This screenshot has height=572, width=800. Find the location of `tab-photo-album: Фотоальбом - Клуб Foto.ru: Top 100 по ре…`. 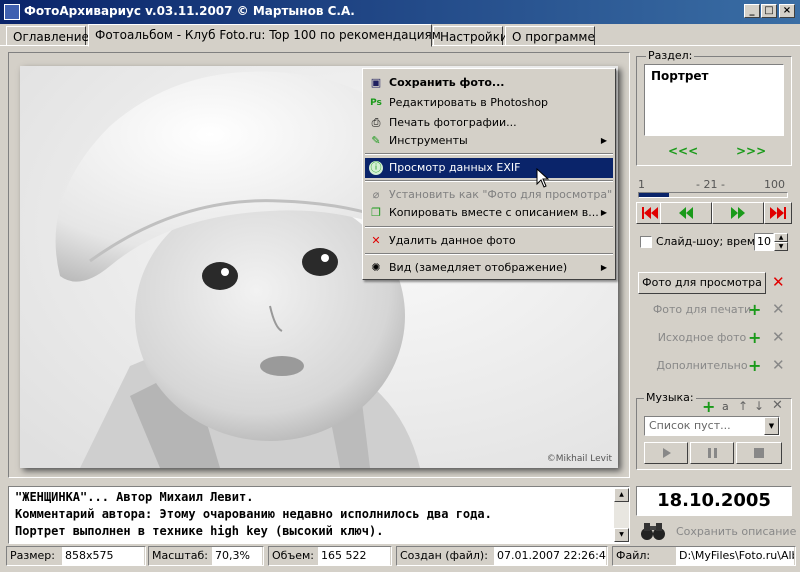

tab-photo-album: Фотоальбом - Клуб Foto.ru: Top 100 по ре… is located at coordinates (264, 35).